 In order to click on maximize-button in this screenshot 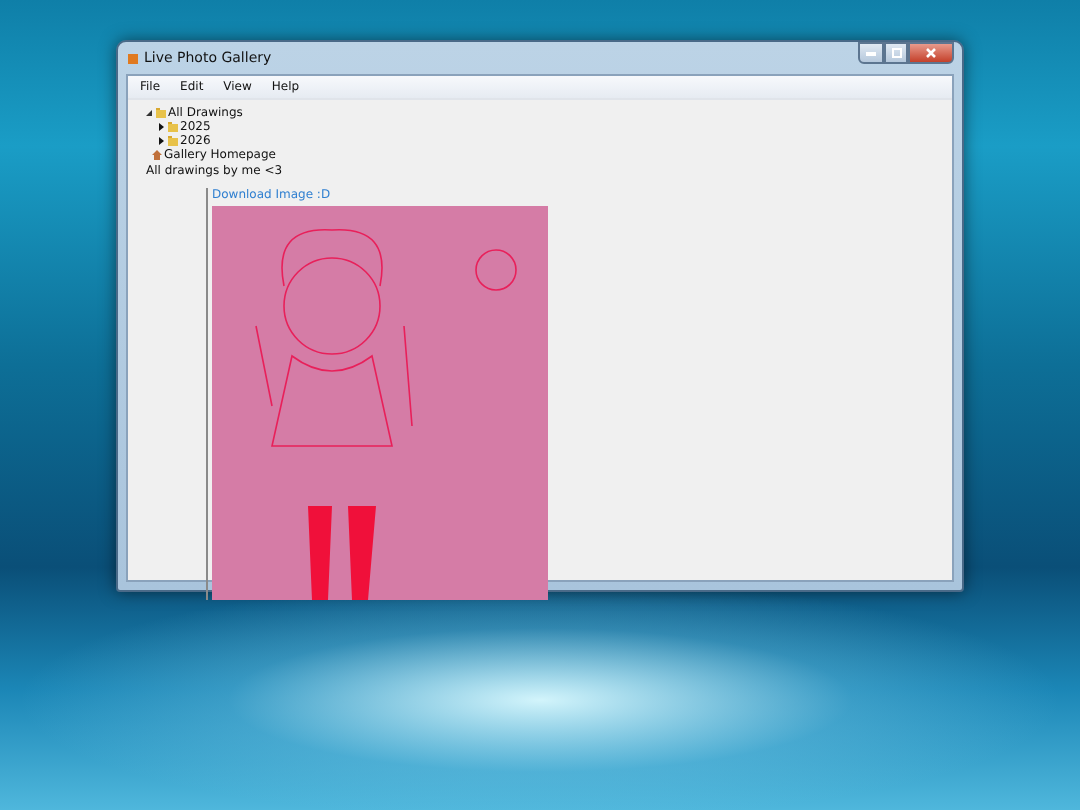, I will do `click(896, 53)`.